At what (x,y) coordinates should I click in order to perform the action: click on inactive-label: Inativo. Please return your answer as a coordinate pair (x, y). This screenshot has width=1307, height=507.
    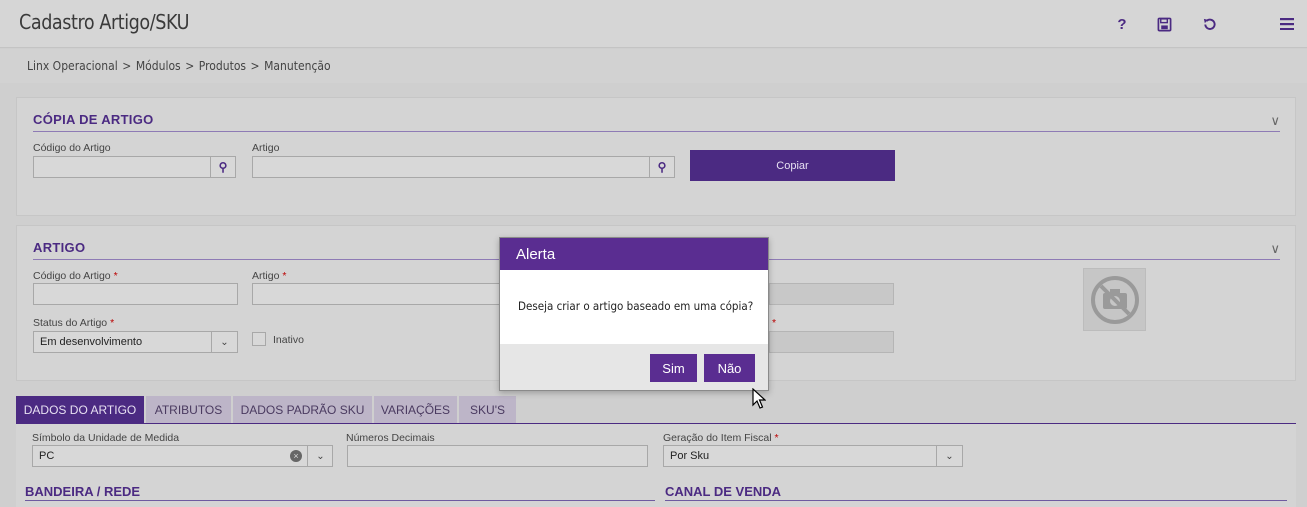
    Looking at the image, I should click on (288, 340).